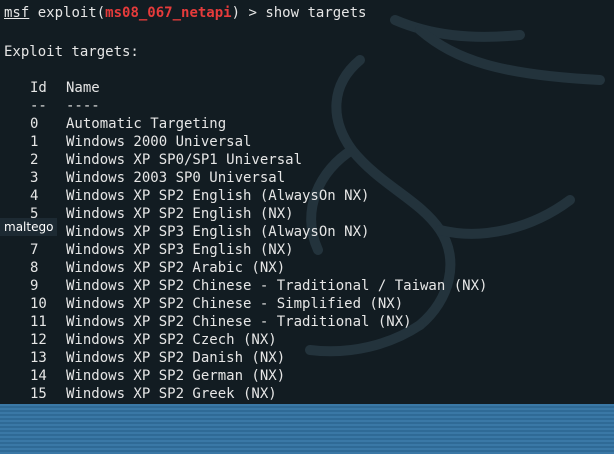 This screenshot has width=614, height=454. What do you see at coordinates (34, 160) in the screenshot?
I see `target-id: 2` at bounding box center [34, 160].